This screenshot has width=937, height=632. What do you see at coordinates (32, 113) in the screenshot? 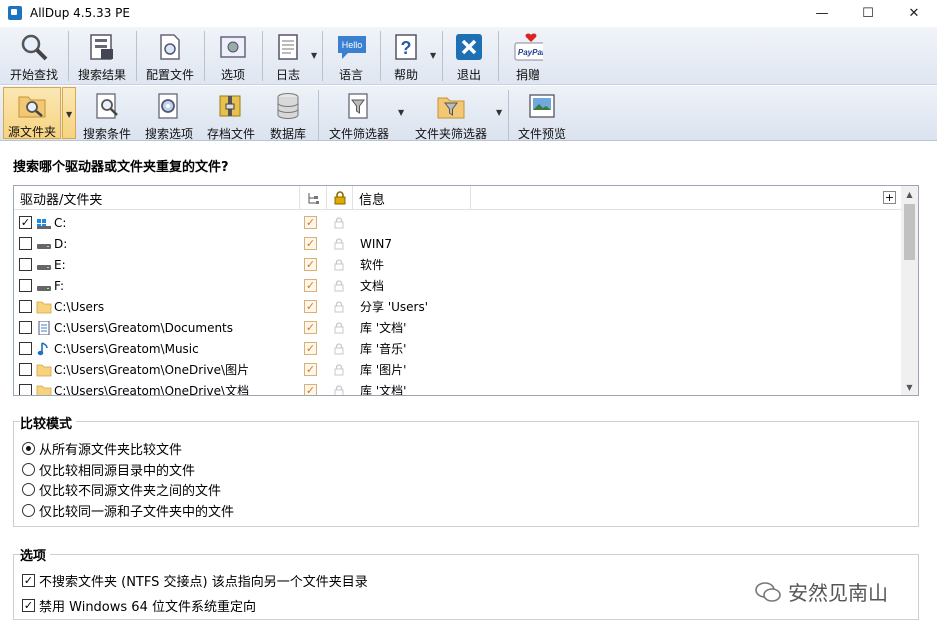
I see `source-folder-button: 源文件夹` at bounding box center [32, 113].